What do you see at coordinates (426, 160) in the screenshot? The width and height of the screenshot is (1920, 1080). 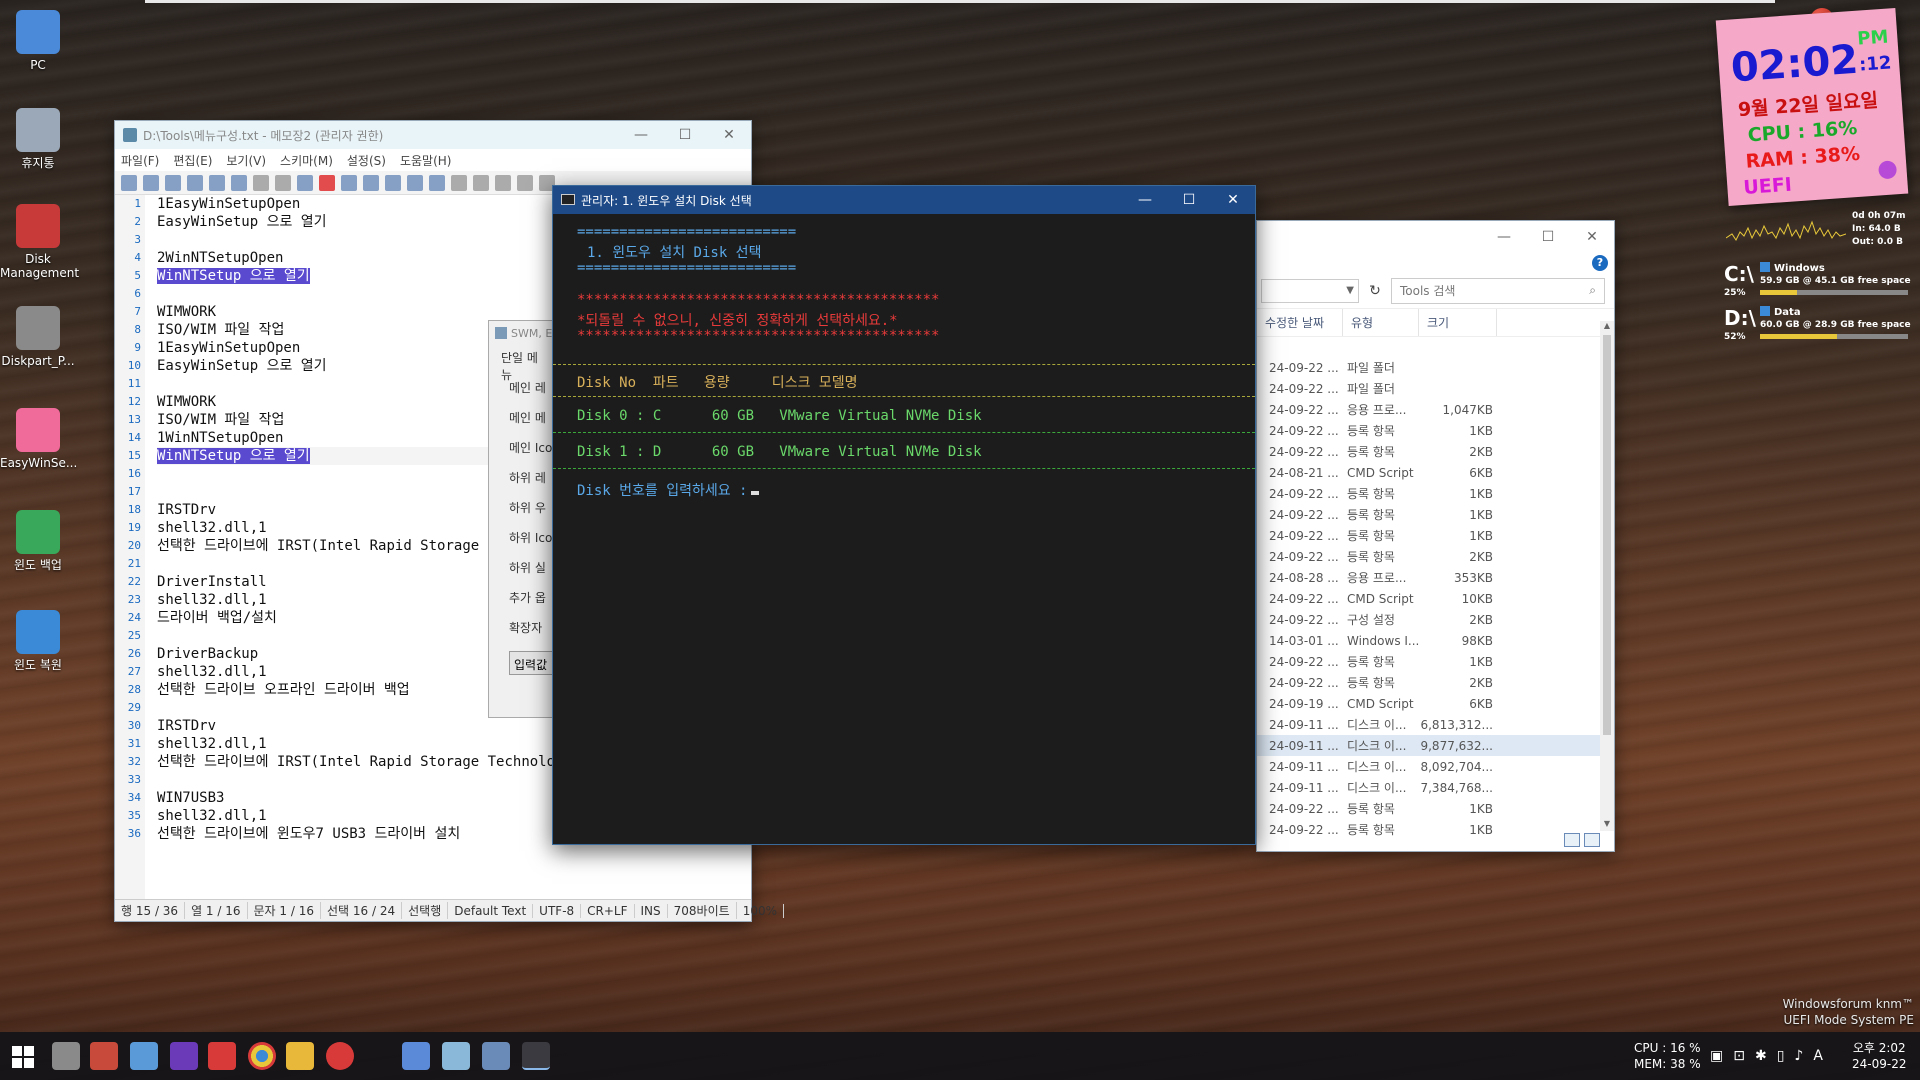 I see `menu-item: 도움말(H)` at bounding box center [426, 160].